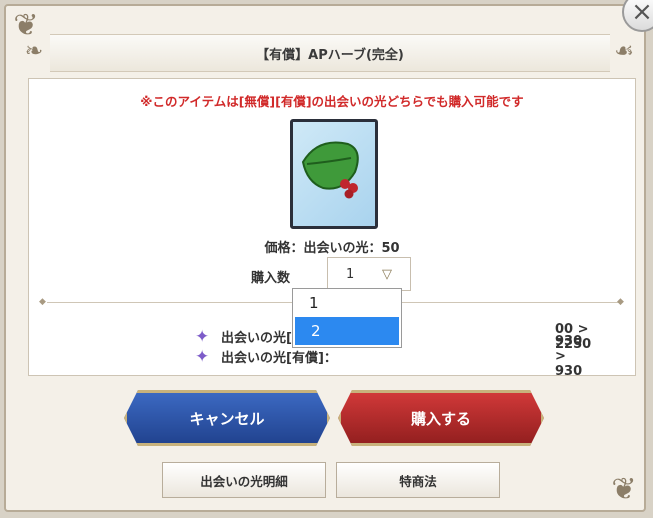 This screenshot has height=518, width=653. What do you see at coordinates (227, 418) in the screenshot?
I see `cancel-button: キャンセル` at bounding box center [227, 418].